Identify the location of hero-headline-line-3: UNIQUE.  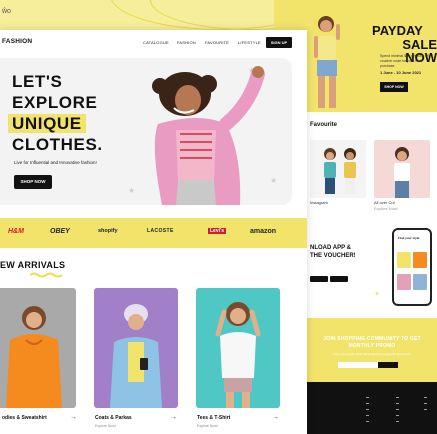
(47, 123).